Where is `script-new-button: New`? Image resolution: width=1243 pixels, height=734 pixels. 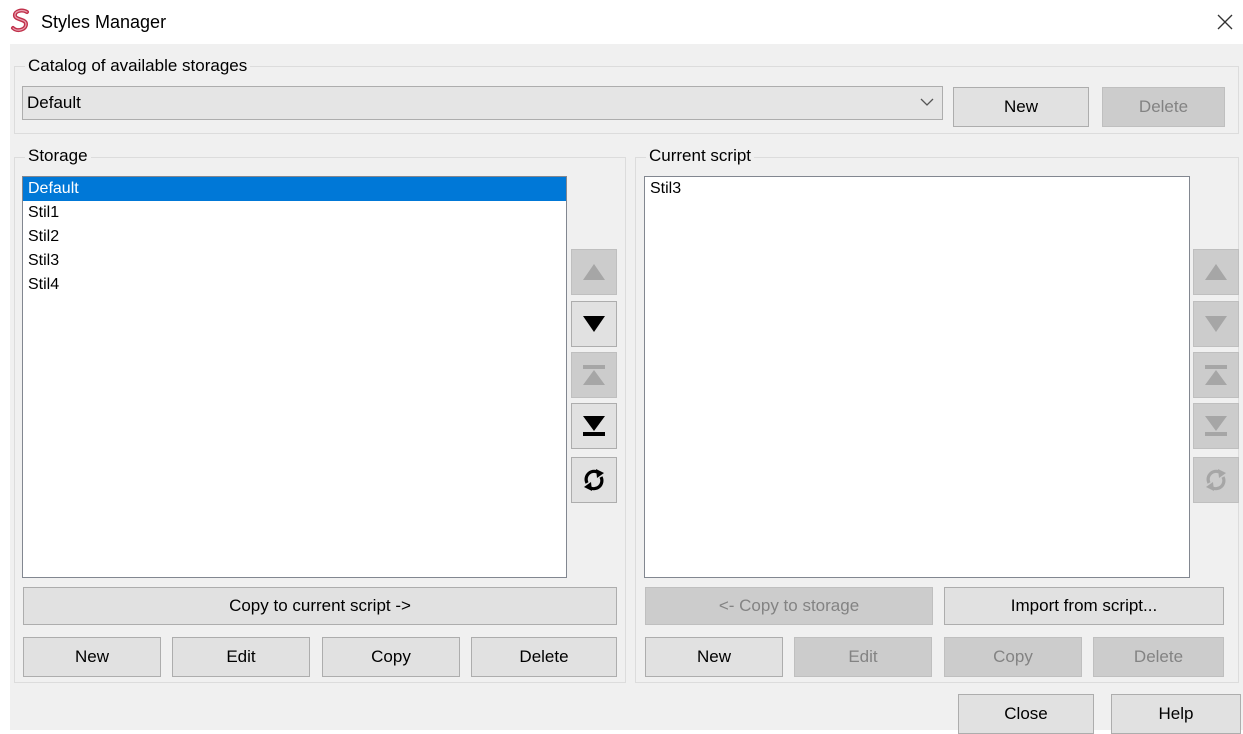
script-new-button: New is located at coordinates (714, 657).